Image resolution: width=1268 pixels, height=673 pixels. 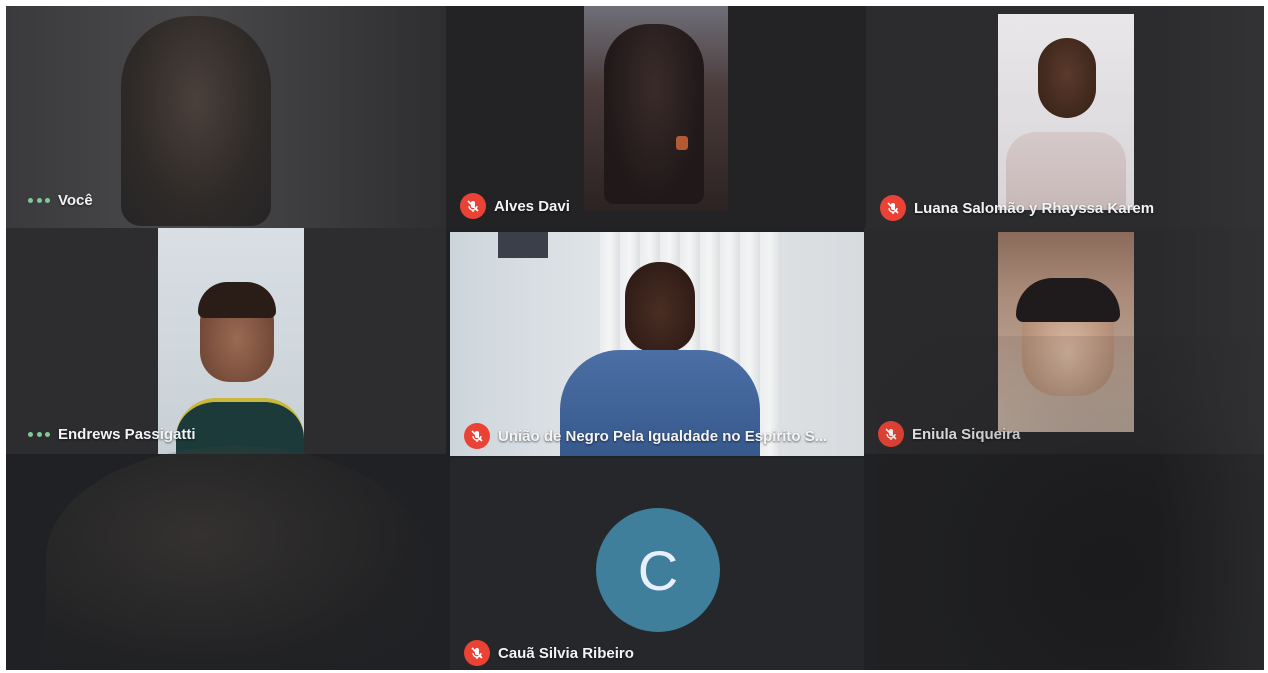 What do you see at coordinates (658, 570) in the screenshot?
I see `avatar: C` at bounding box center [658, 570].